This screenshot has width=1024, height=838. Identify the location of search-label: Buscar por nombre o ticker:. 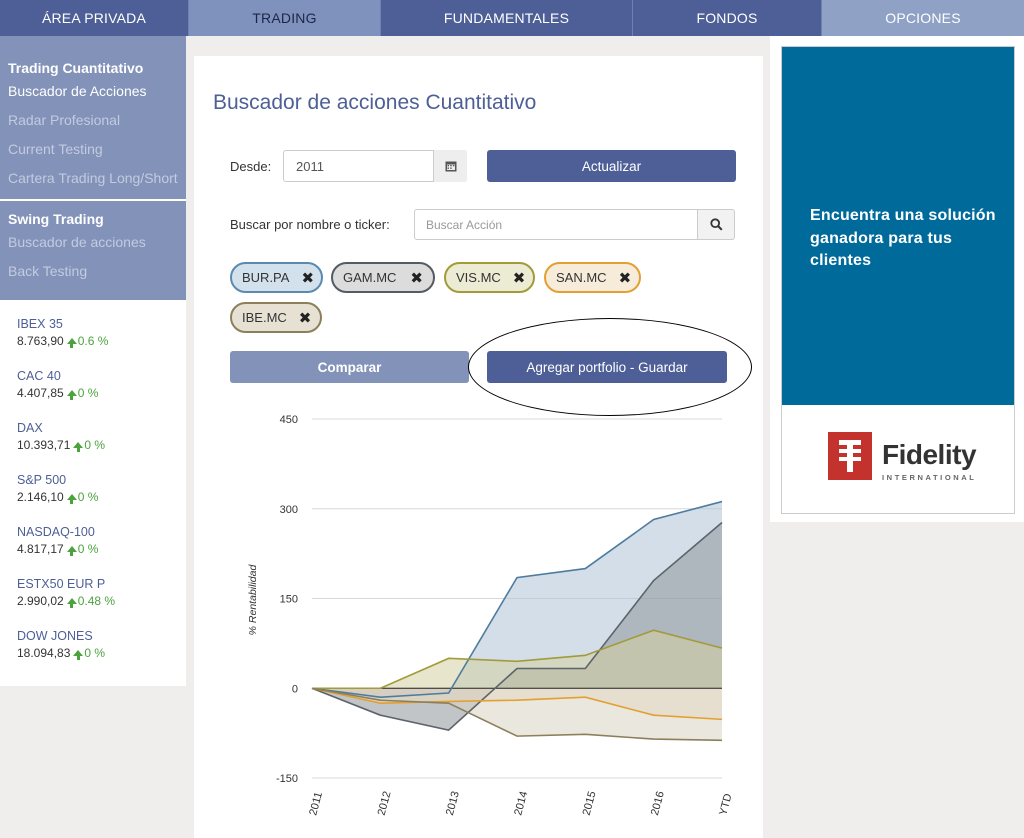
(310, 224).